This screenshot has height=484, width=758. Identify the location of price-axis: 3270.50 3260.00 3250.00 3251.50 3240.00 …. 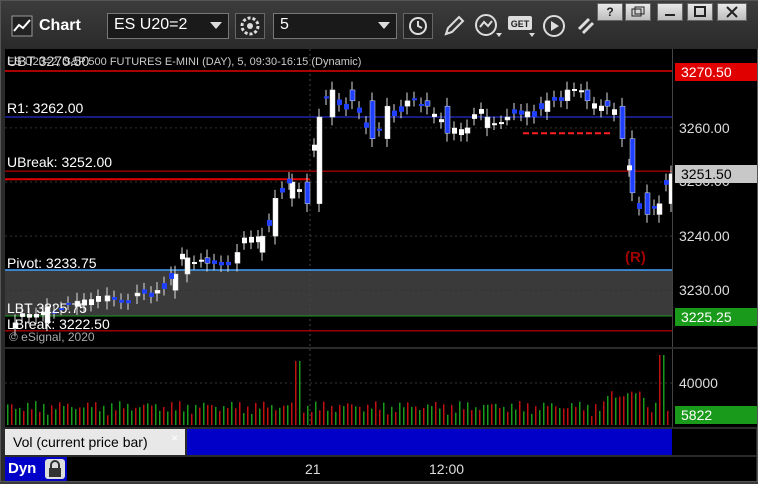
(714, 198).